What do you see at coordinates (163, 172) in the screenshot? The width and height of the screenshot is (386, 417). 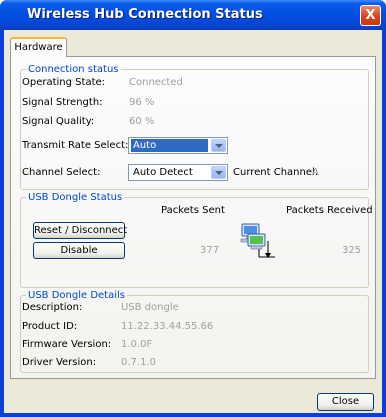 I see `channel-selected: Auto Detect` at bounding box center [163, 172].